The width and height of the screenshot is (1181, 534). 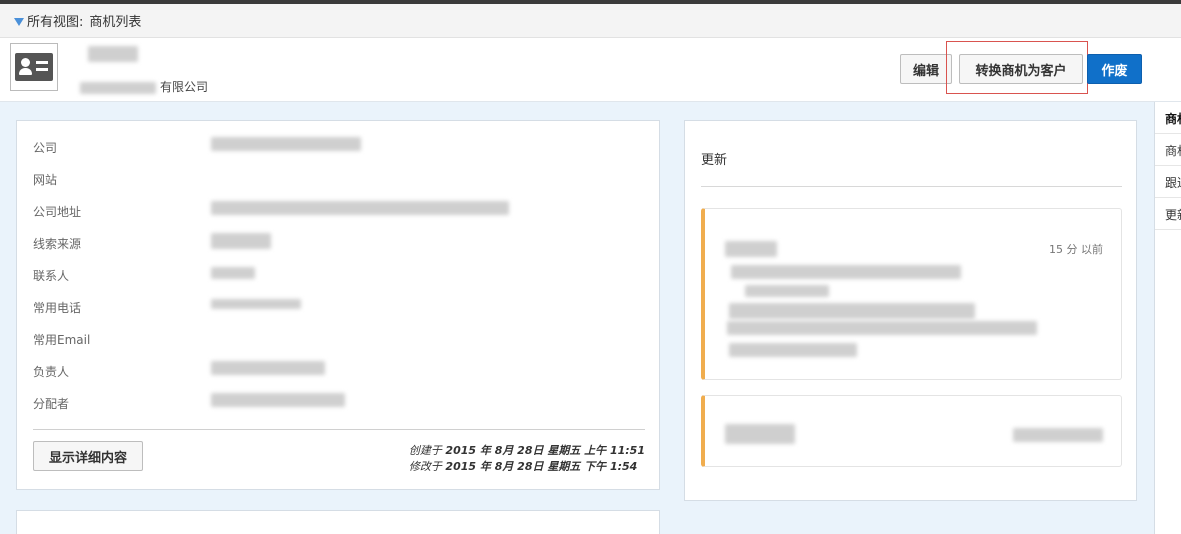 I want to click on field-label-assigner: 分配者, so click(x=51, y=404).